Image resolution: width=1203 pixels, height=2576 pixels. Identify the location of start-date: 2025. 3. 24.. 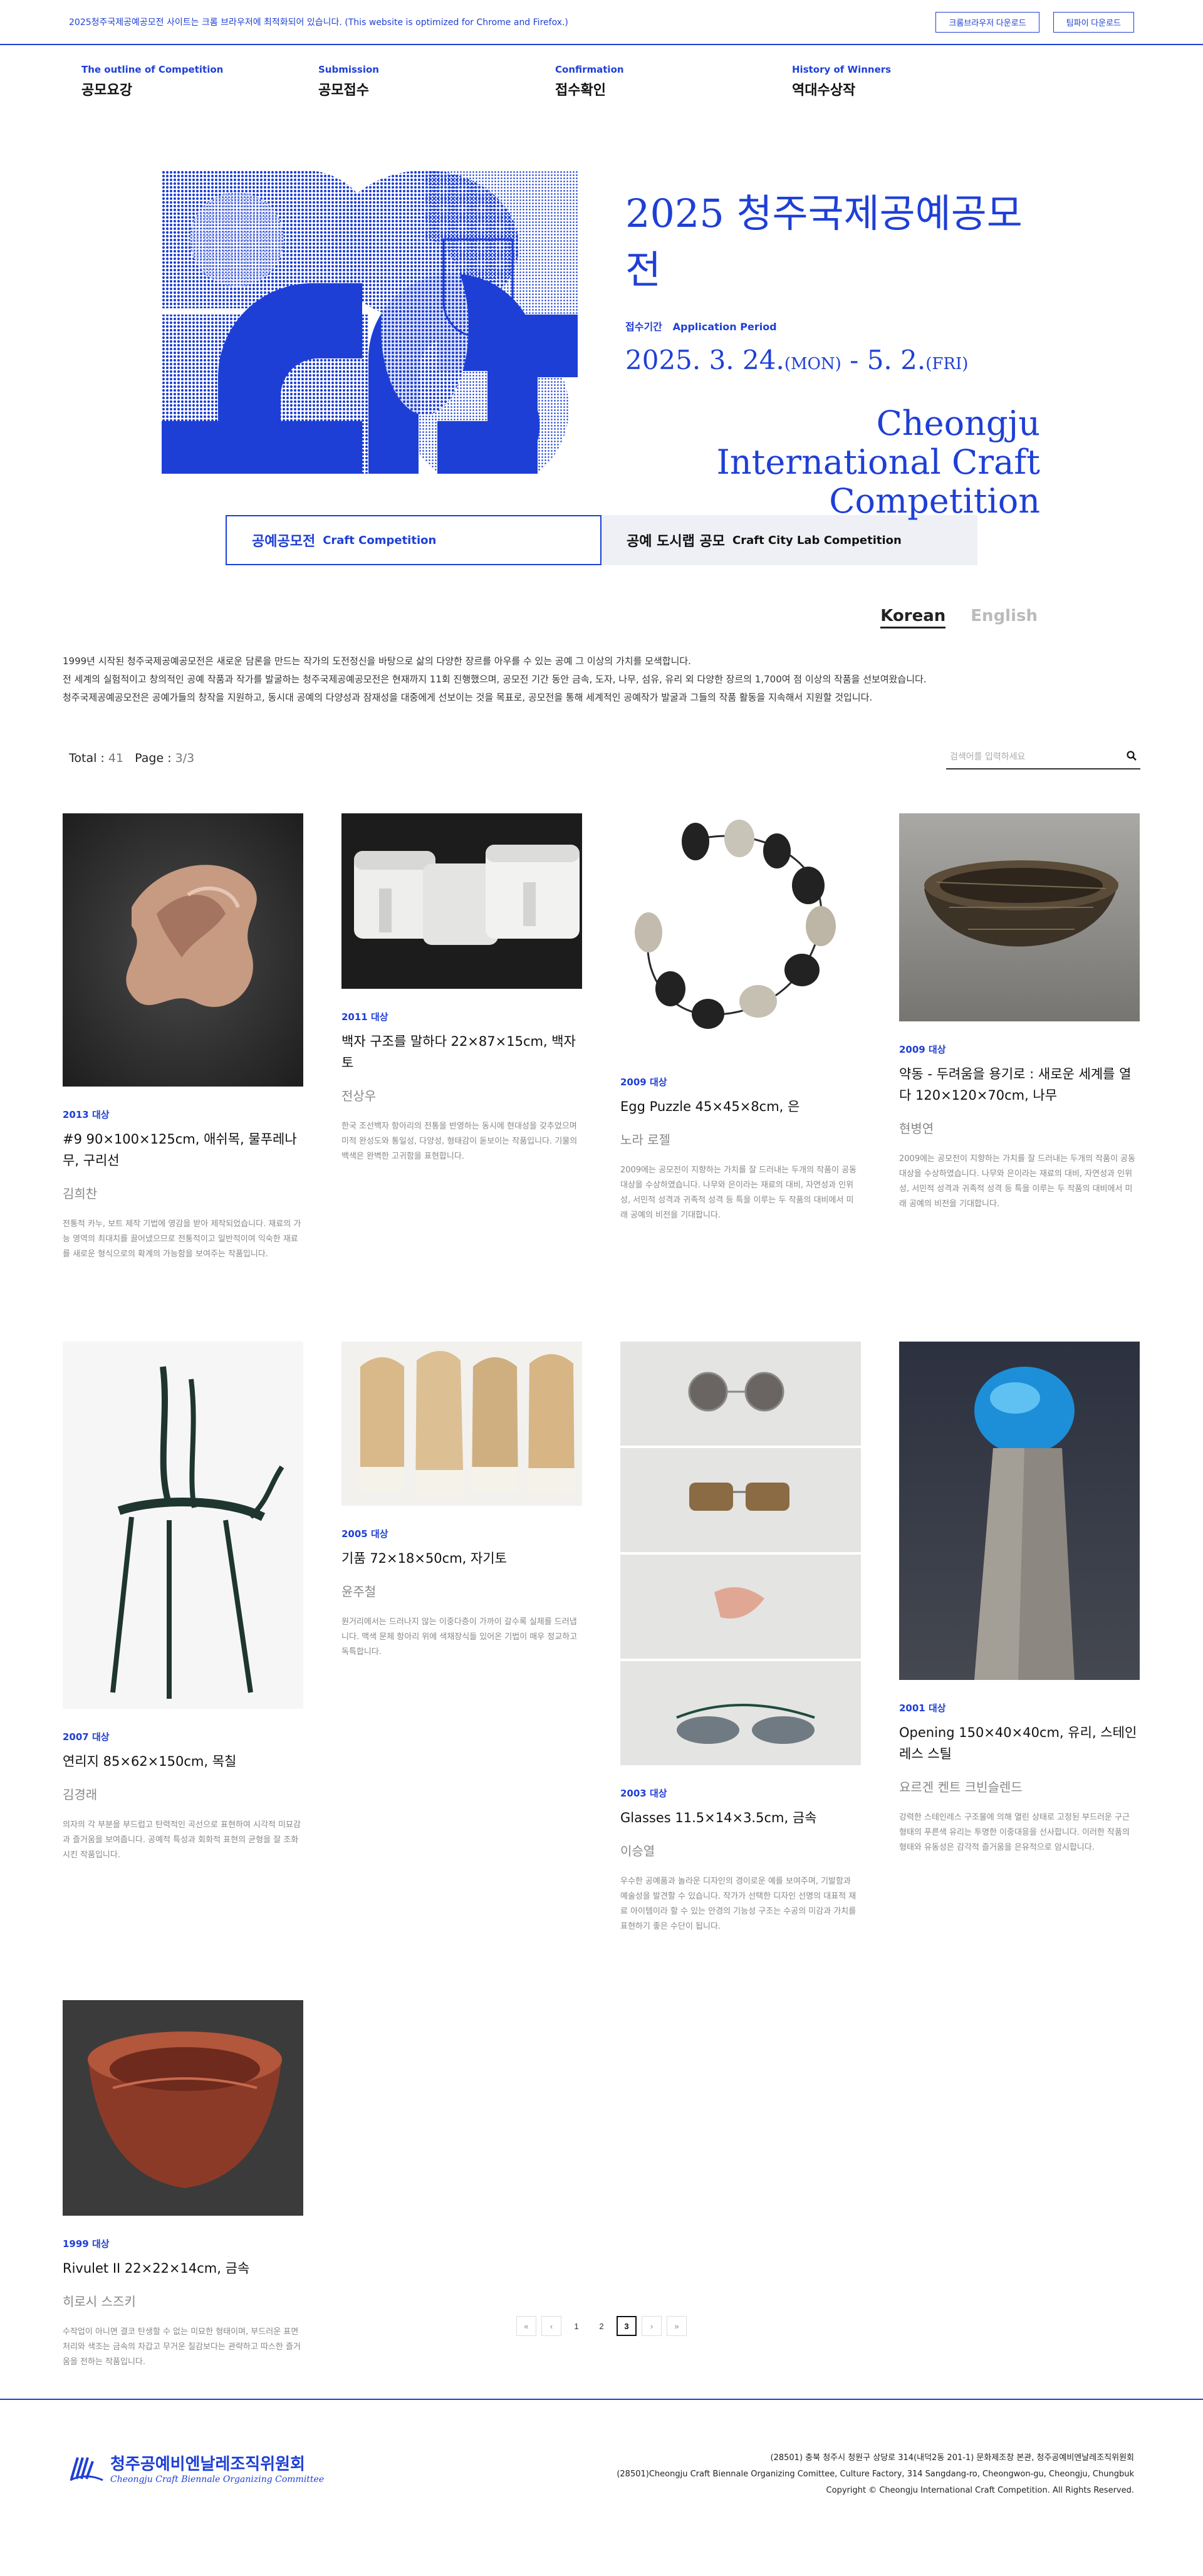
(704, 360).